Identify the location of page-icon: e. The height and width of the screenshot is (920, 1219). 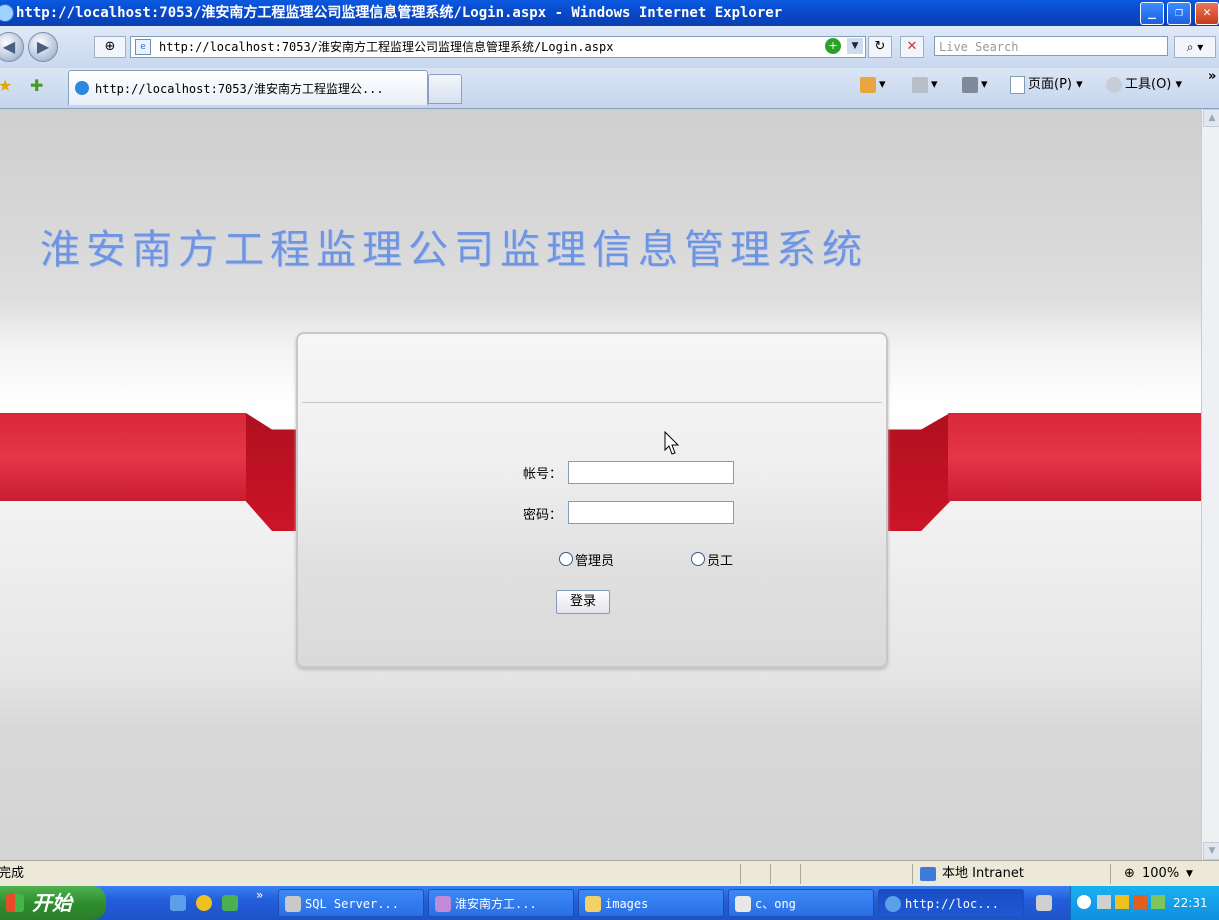
(143, 47).